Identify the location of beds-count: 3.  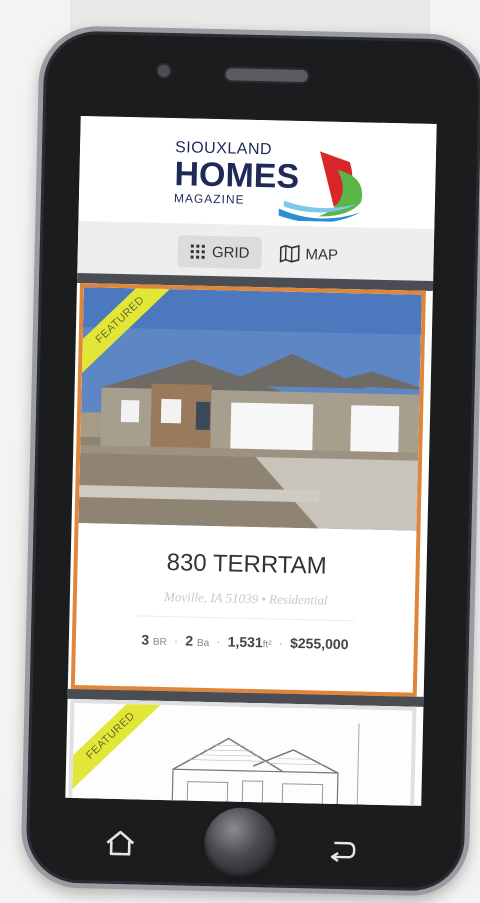
(145, 639).